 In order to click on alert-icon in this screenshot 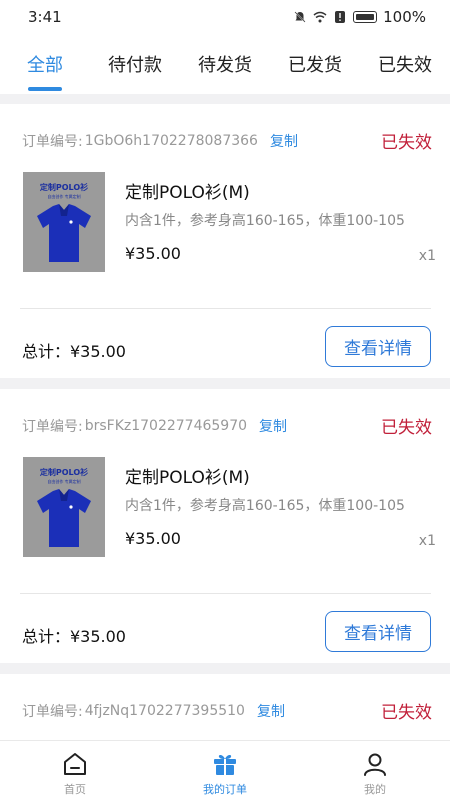, I will do `click(340, 17)`.